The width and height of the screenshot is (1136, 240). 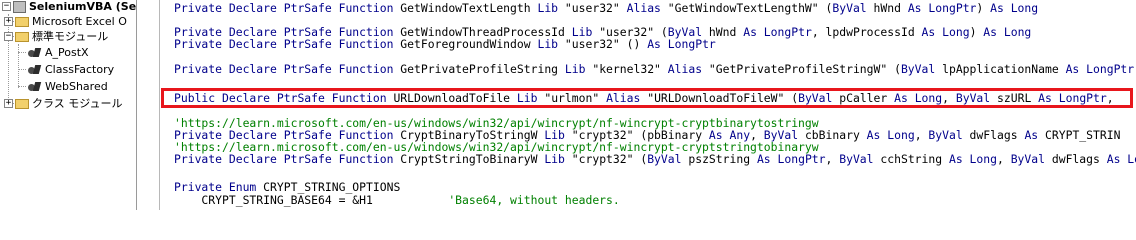 I want to click on tree-item-label: SeleniumVBA (Sel, so click(x=83, y=6).